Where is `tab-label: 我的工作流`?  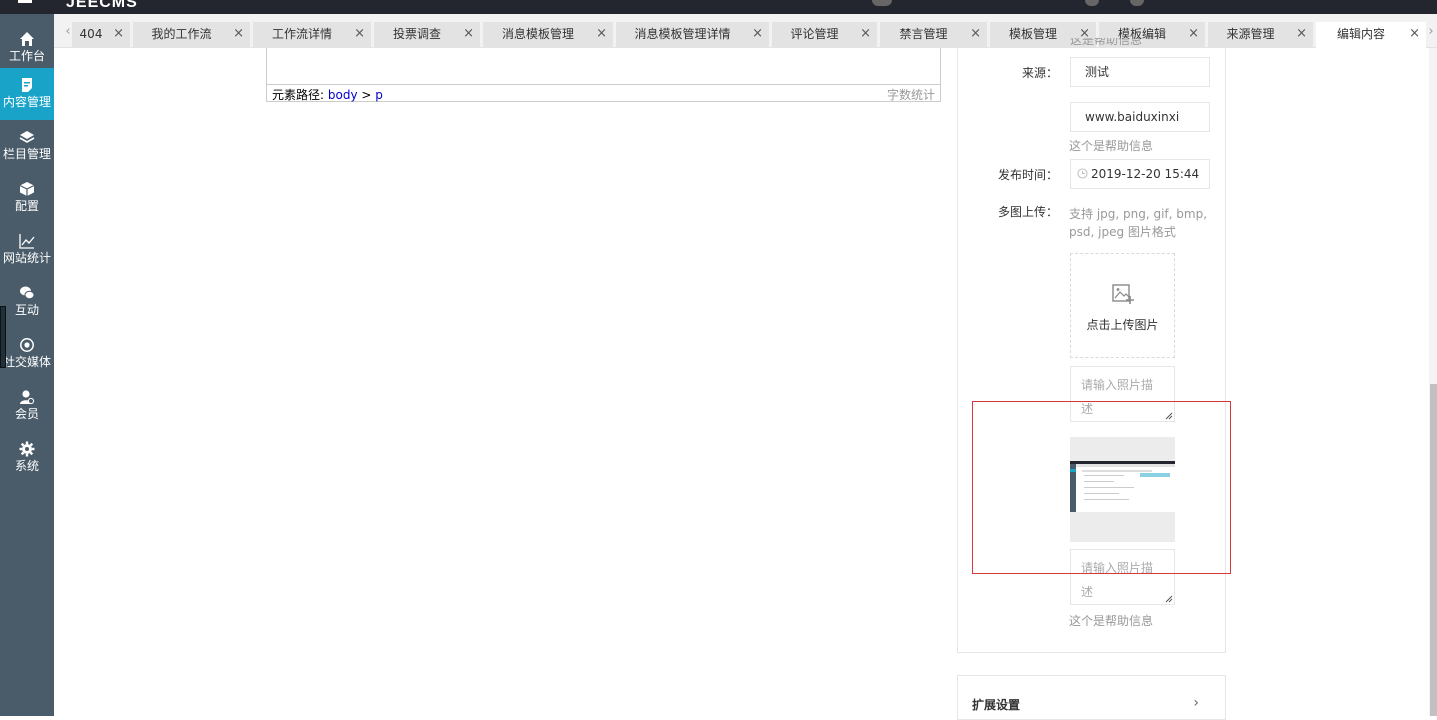
tab-label: 我的工作流 is located at coordinates (181, 34).